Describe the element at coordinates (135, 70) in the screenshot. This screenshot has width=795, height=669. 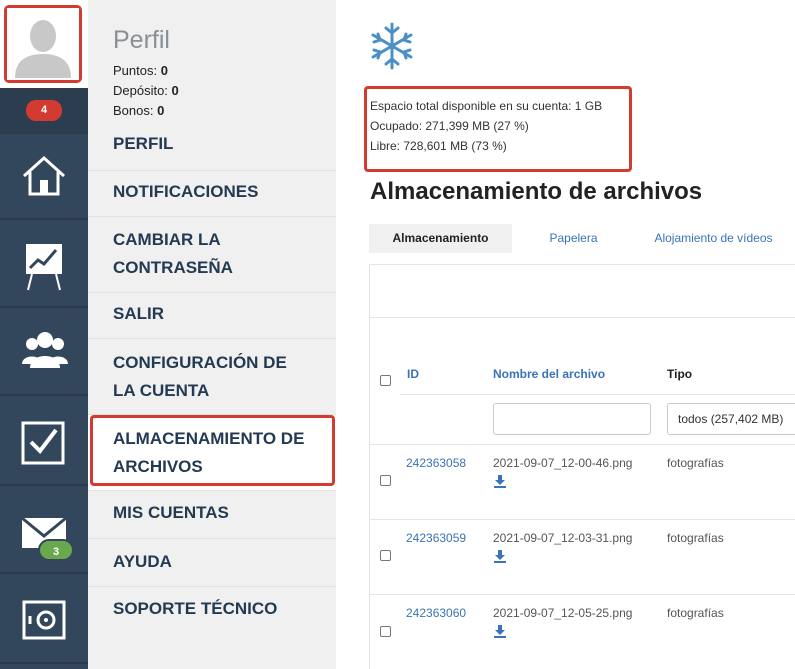
I see `stat-points-label: Puntos:` at that location.